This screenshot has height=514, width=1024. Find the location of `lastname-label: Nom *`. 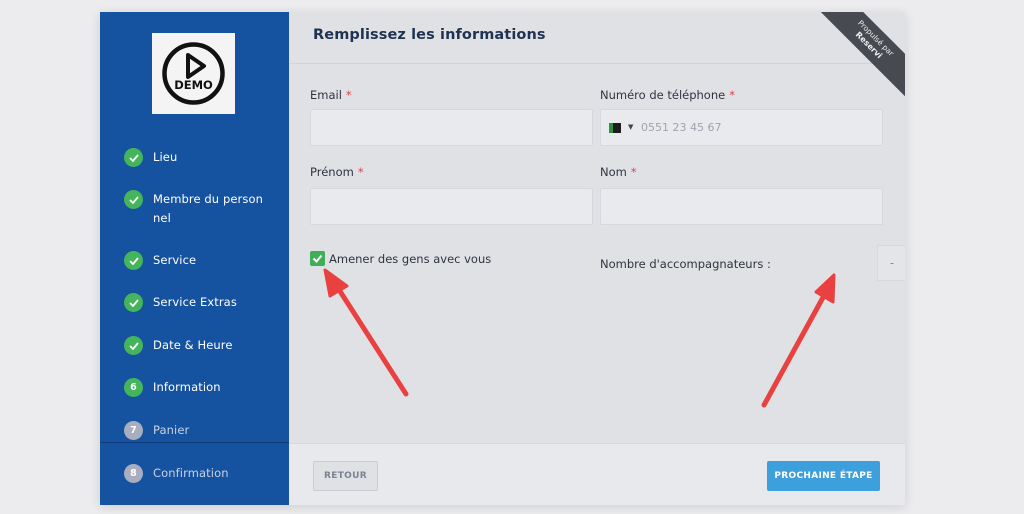

lastname-label: Nom * is located at coordinates (618, 172).